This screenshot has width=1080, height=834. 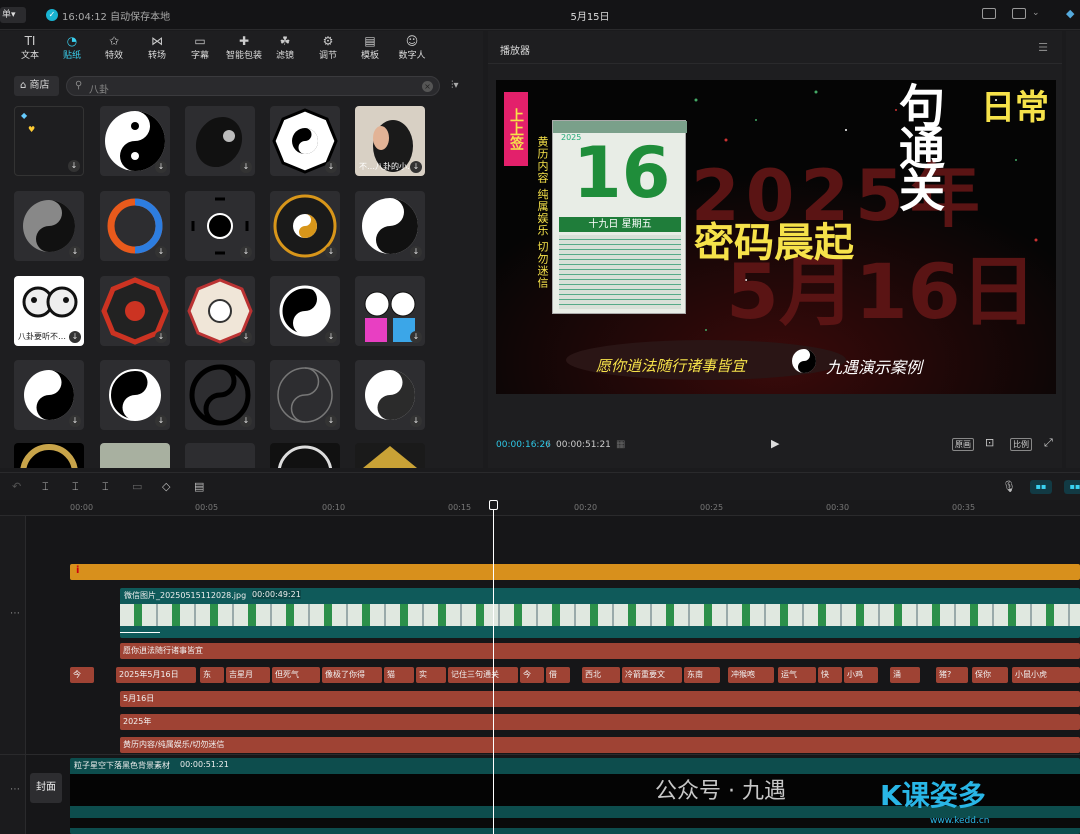 I want to click on store-button: ⌂ 商店, so click(x=36, y=86).